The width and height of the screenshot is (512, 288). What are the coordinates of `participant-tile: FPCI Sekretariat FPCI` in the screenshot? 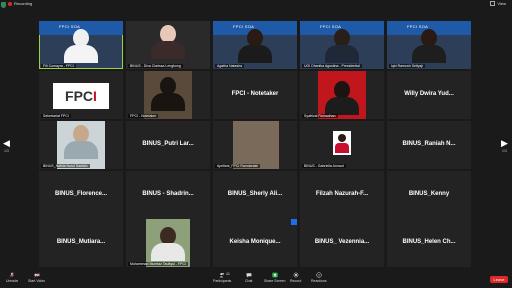 It's located at (81, 95).